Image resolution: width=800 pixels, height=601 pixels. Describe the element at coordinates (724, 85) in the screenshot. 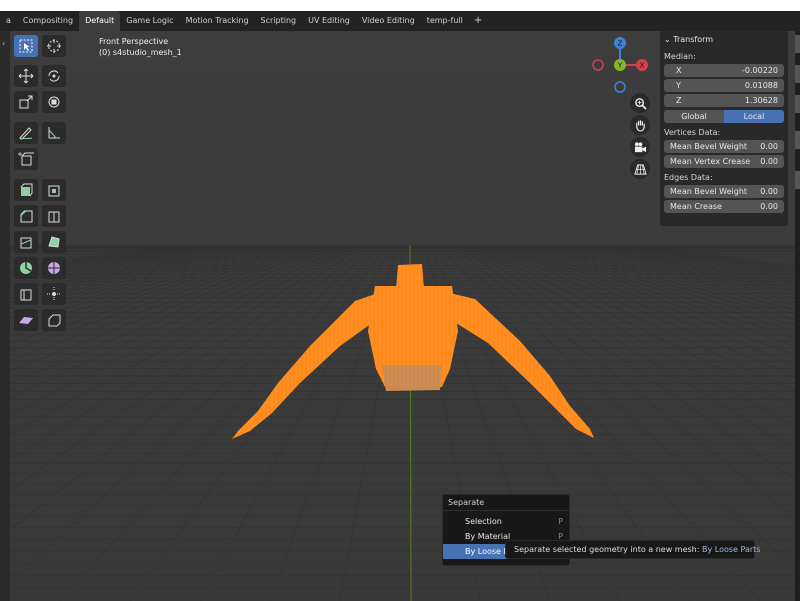

I see `median-y-field: Y 0.01088` at that location.